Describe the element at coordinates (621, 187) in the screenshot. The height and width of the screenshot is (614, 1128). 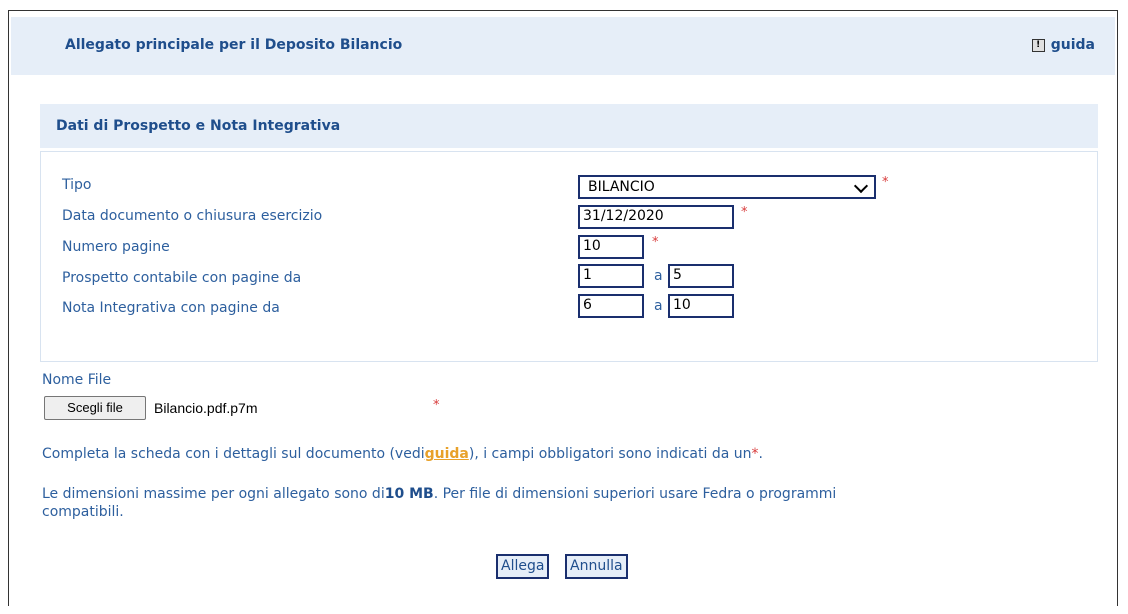
I see `tipo-value: BILANCIO` at that location.